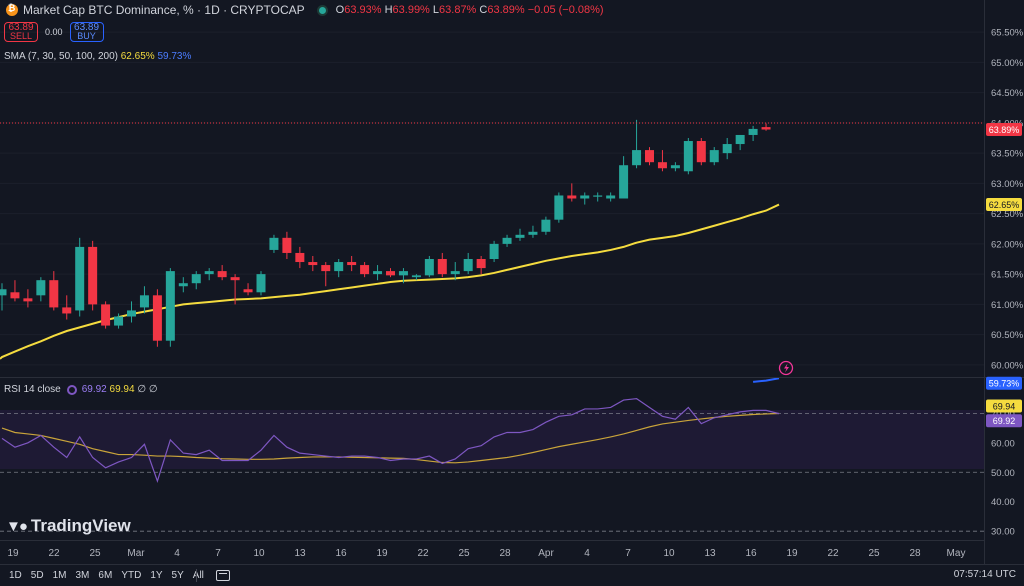 The width and height of the screenshot is (1024, 586). Describe the element at coordinates (1007, 305) in the screenshot. I see `price-tick-label: 61.00%` at that location.